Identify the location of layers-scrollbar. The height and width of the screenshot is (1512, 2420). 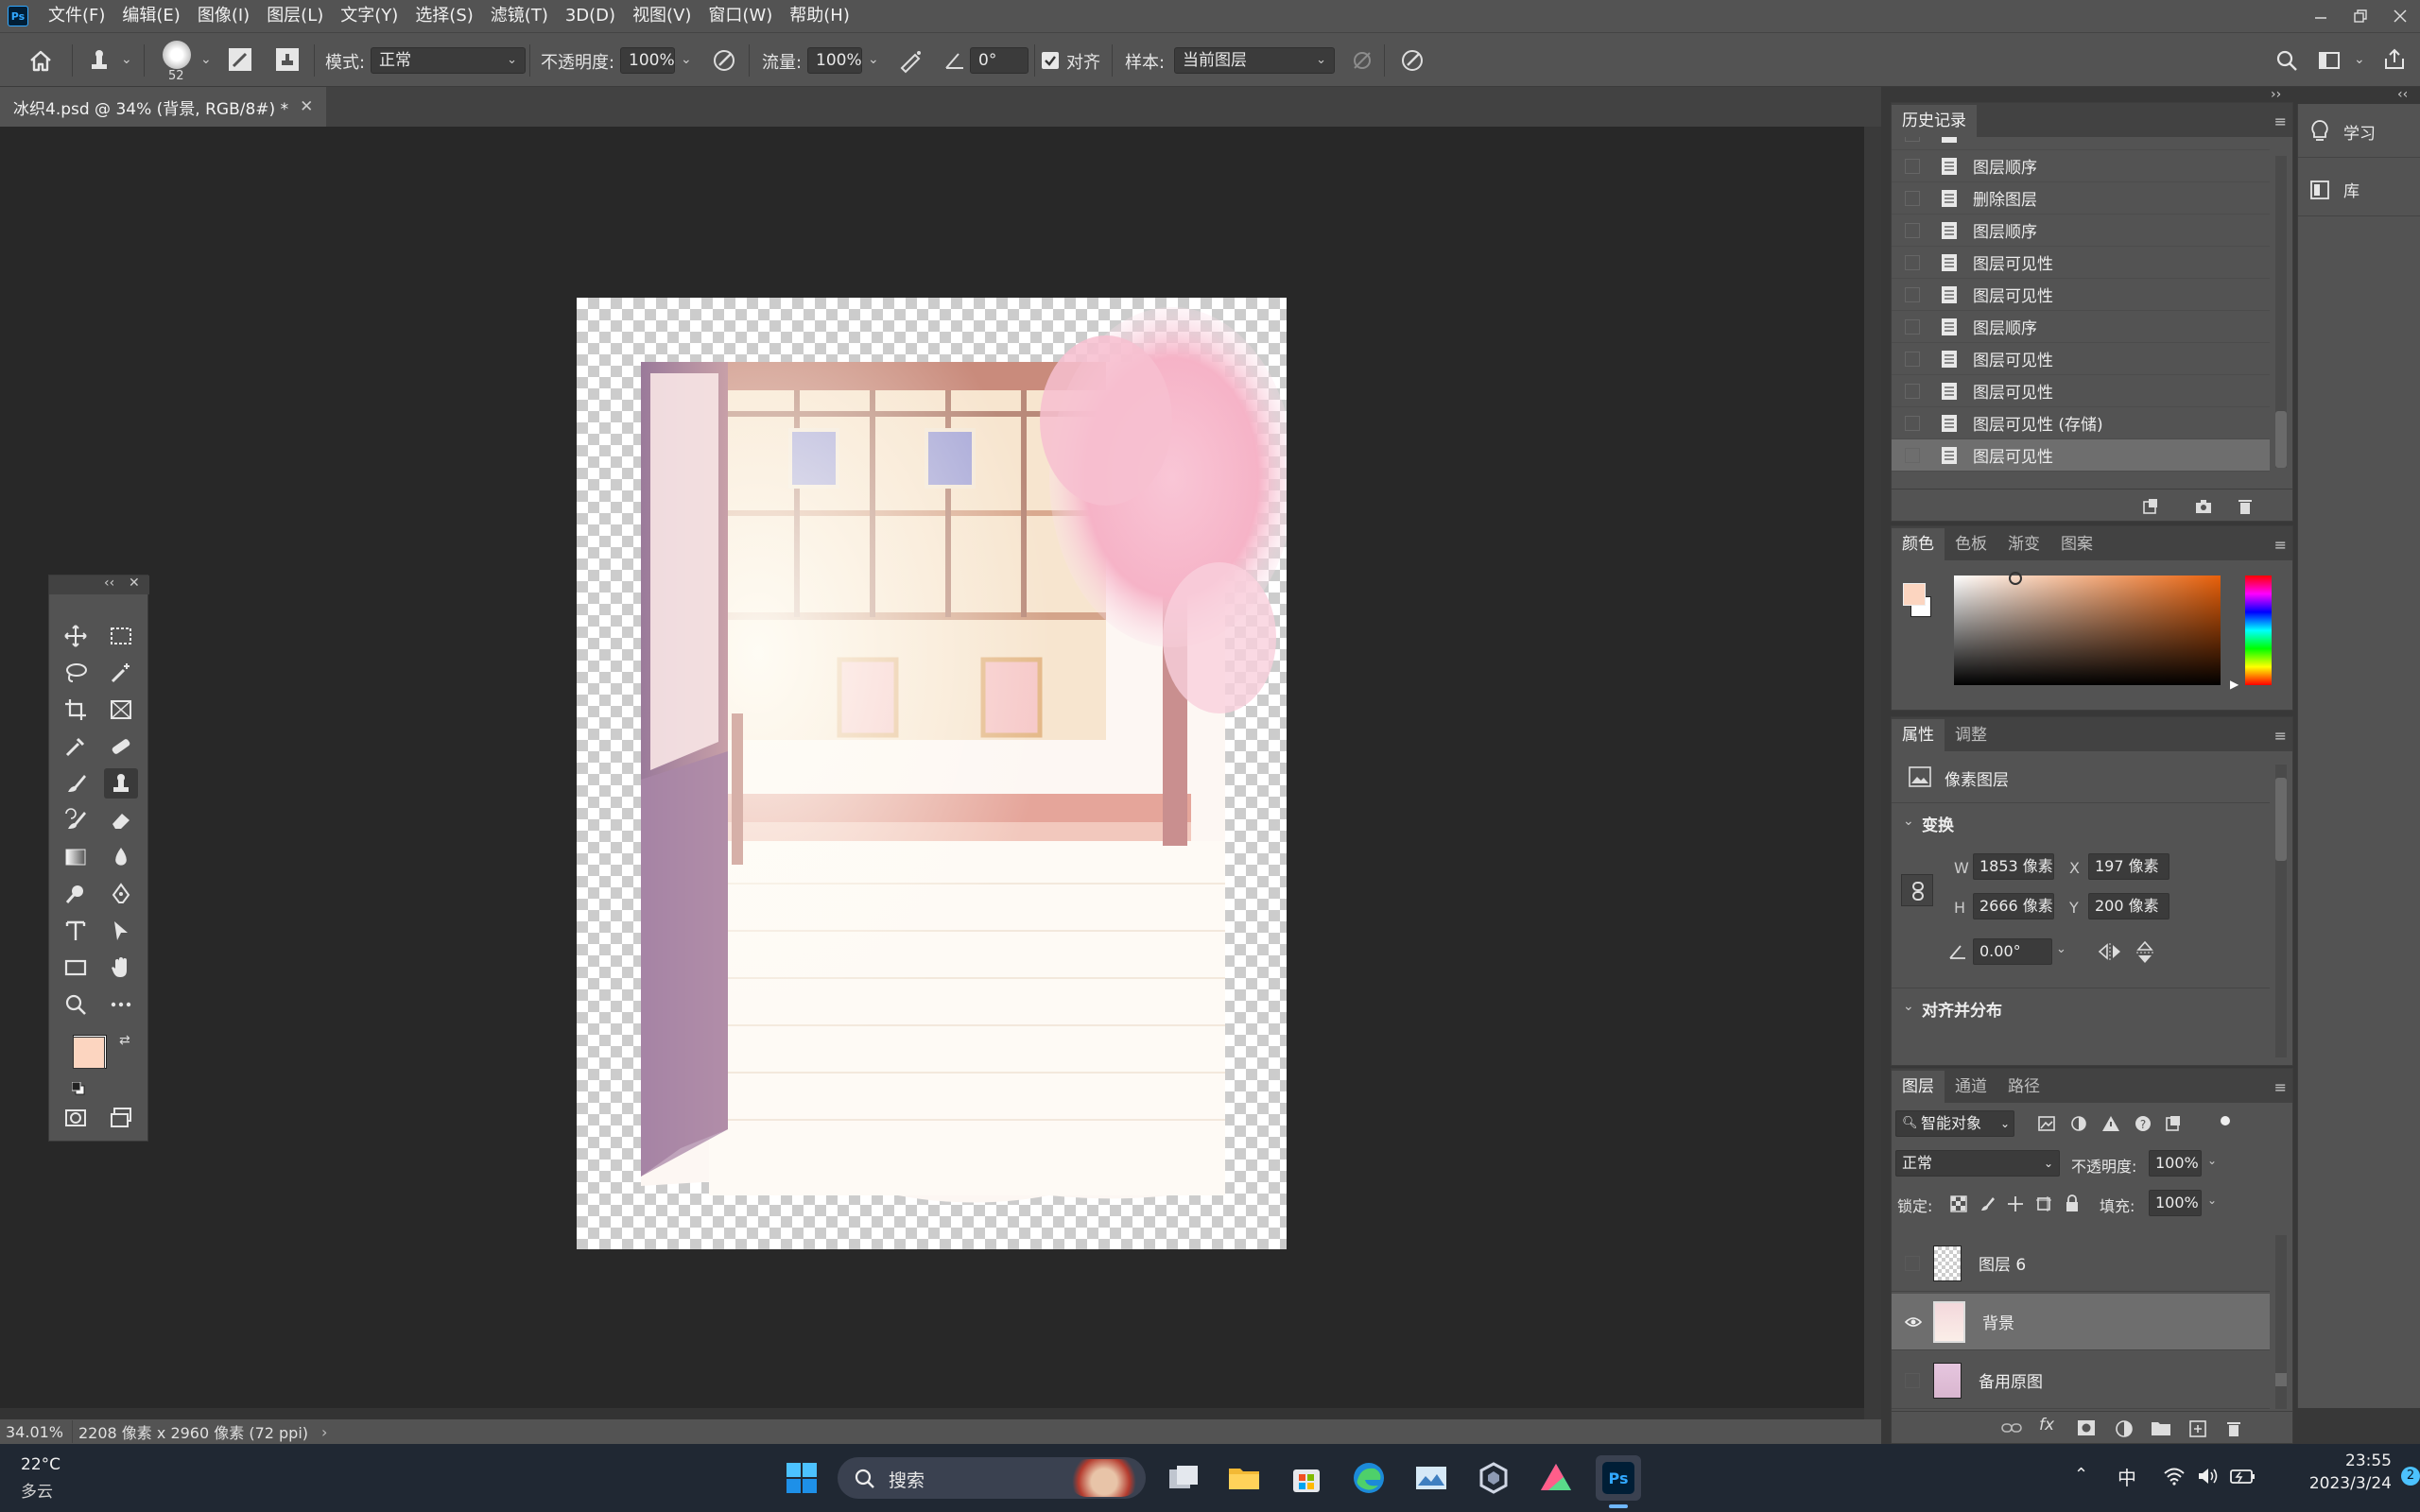
(2281, 1322).